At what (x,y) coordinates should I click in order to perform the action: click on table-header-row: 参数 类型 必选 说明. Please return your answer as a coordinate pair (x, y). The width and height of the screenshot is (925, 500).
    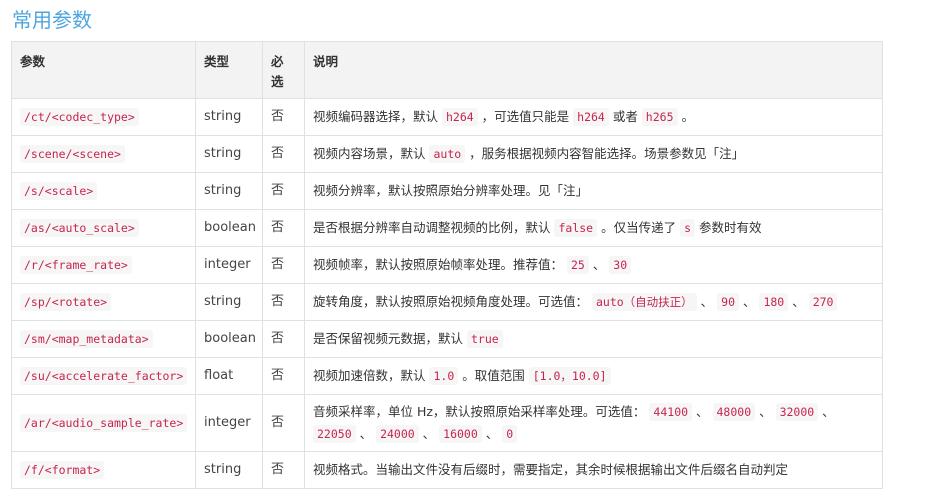
    Looking at the image, I should click on (447, 70).